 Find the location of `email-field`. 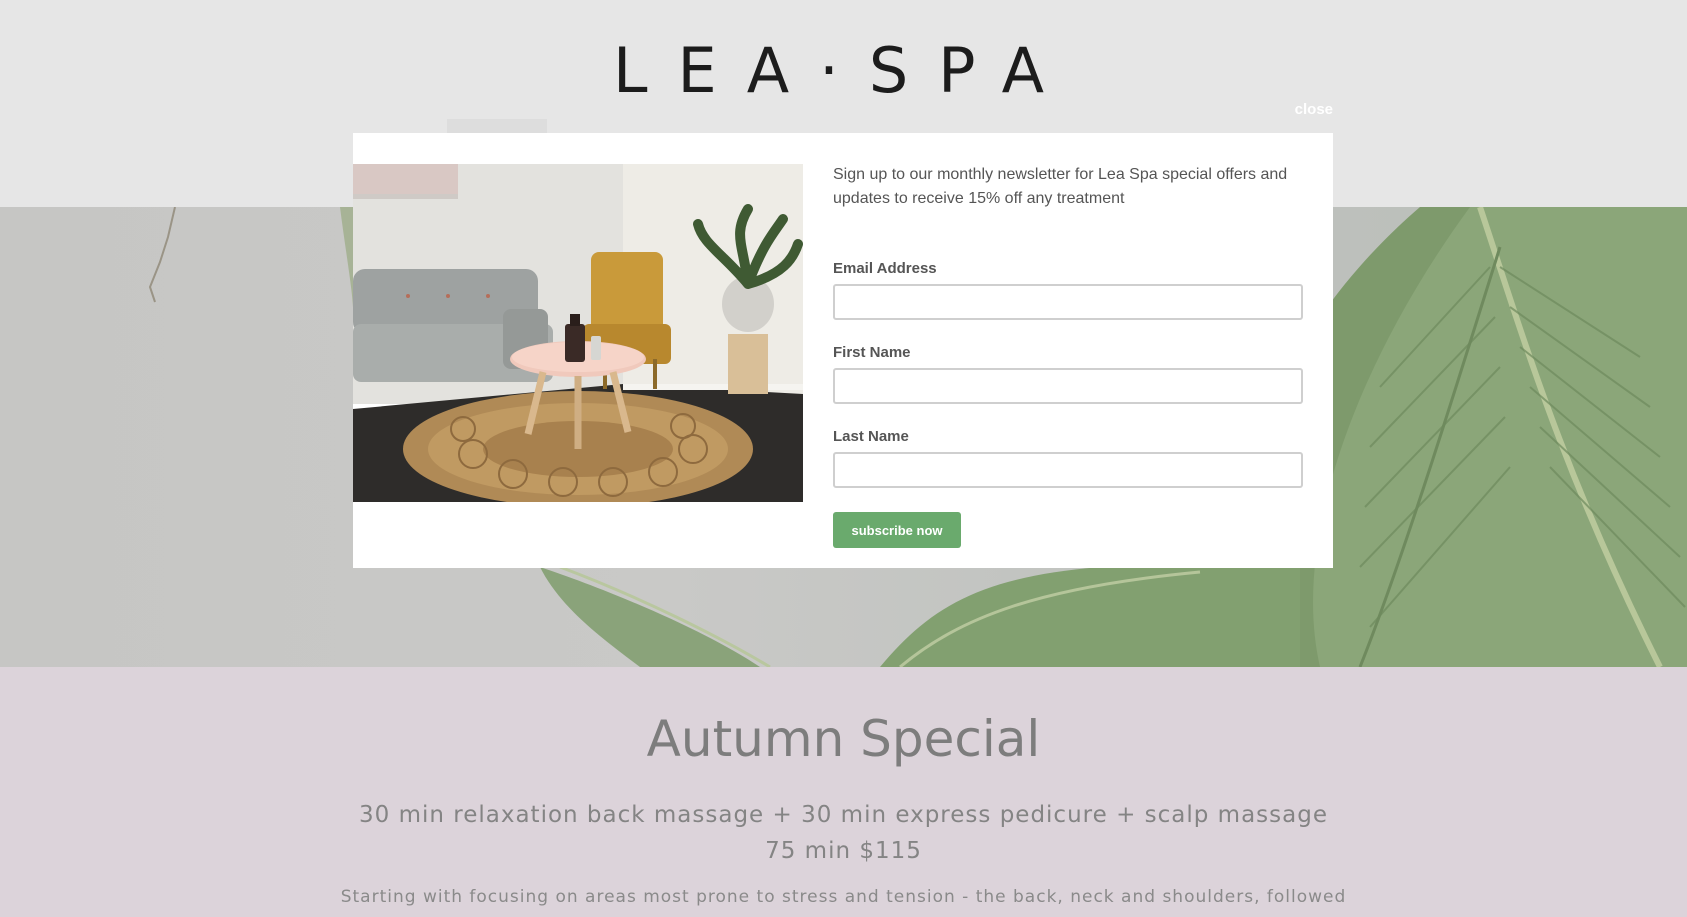

email-field is located at coordinates (1068, 302).